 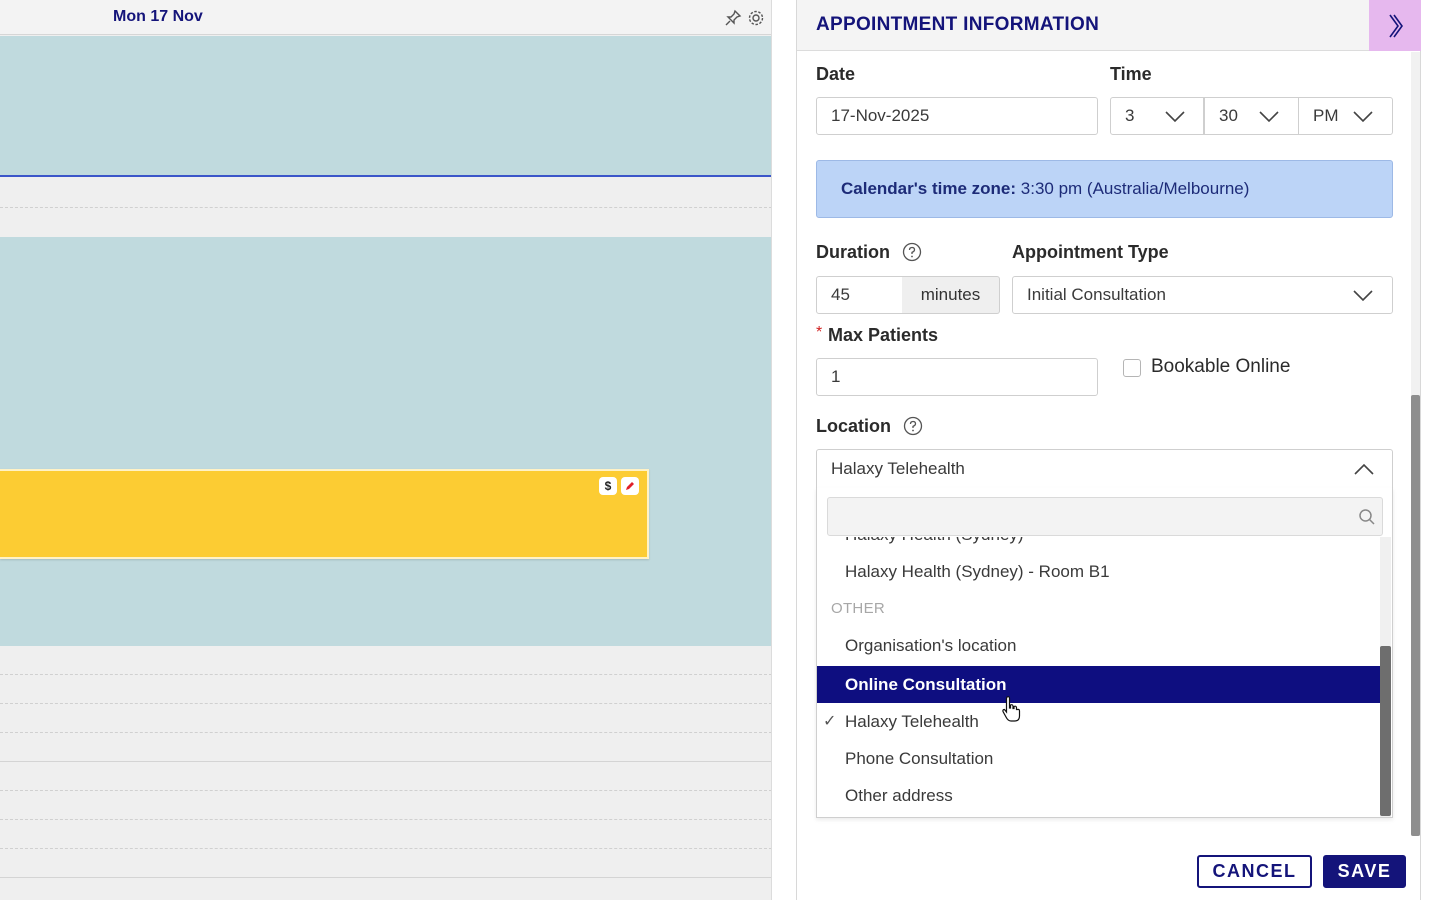 I want to click on bookable-online-label: Bookable Online, so click(x=1220, y=367).